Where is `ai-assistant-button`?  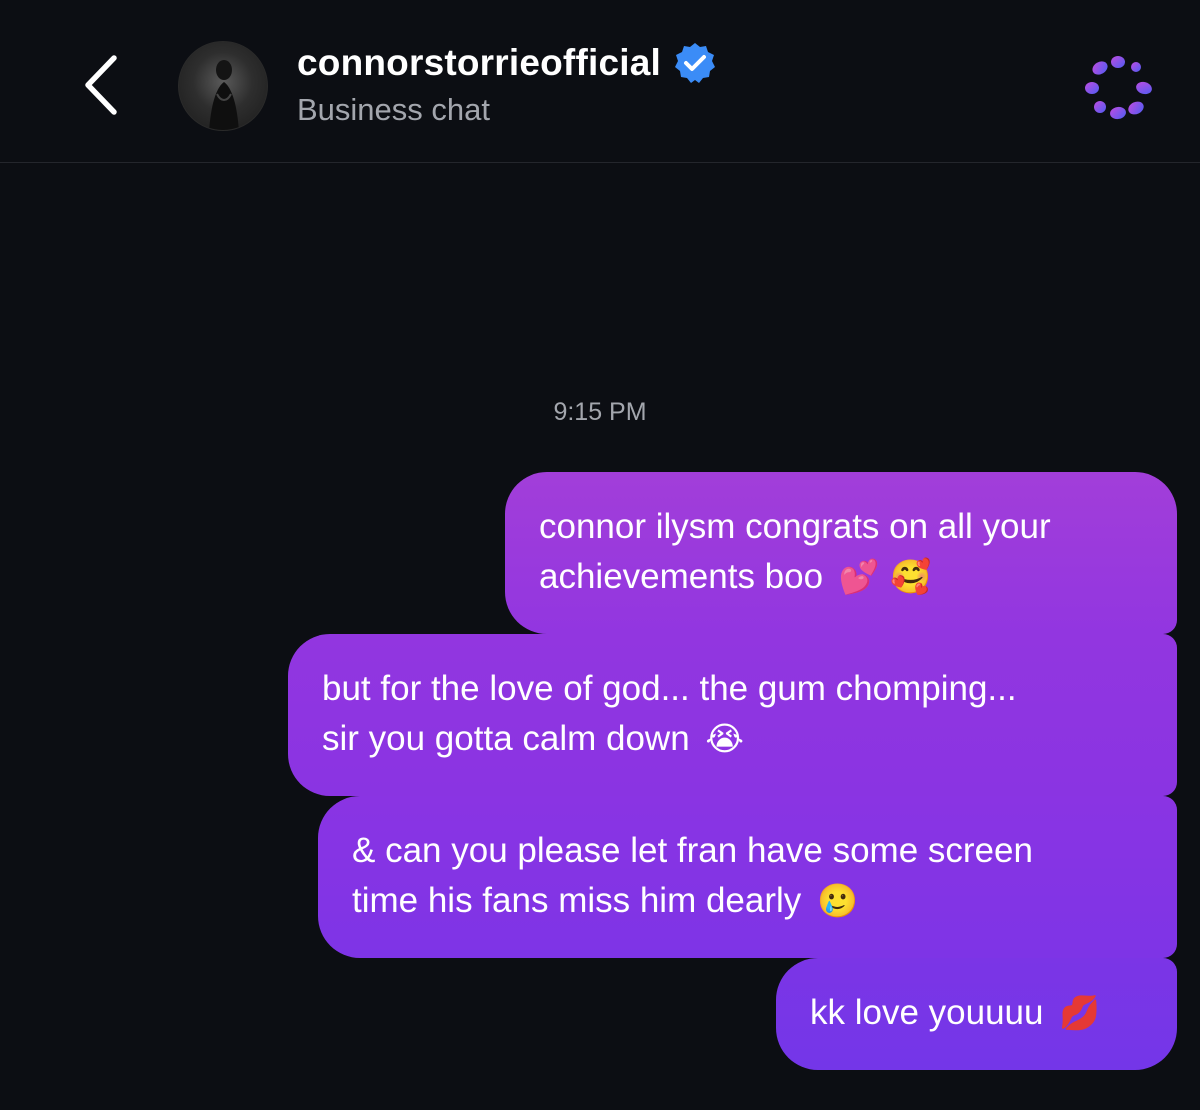 ai-assistant-button is located at coordinates (1118, 88).